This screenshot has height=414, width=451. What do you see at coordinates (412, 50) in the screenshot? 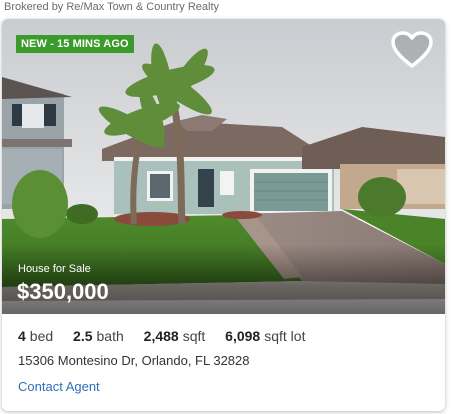
I see `heart-outline-icon` at bounding box center [412, 50].